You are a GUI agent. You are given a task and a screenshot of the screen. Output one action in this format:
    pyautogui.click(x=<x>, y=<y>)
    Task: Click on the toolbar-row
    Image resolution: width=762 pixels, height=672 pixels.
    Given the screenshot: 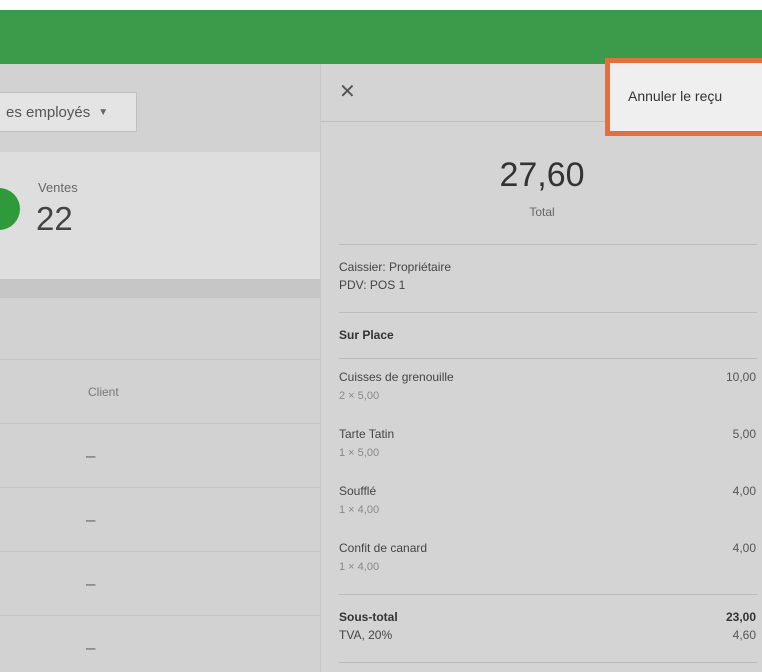 What is the action you would take?
    pyautogui.click(x=160, y=329)
    